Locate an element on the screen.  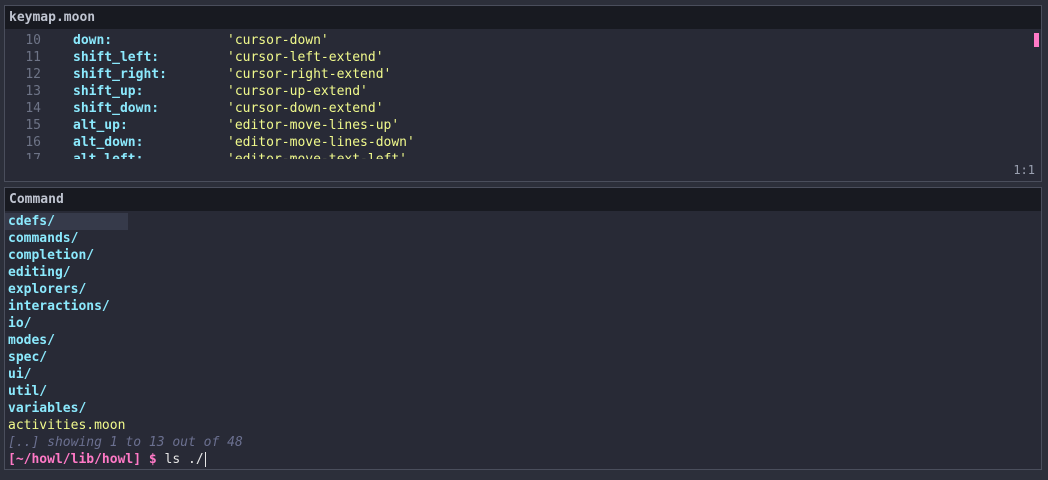
code-value: 'cursor-right-extend' is located at coordinates (309, 74).